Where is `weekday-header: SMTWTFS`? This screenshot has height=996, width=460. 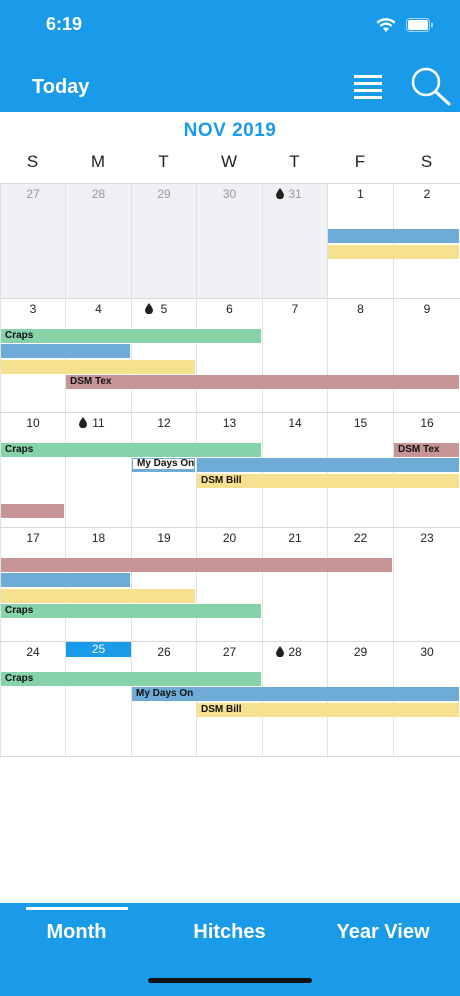
weekday-header: SMTWTFS is located at coordinates (230, 165).